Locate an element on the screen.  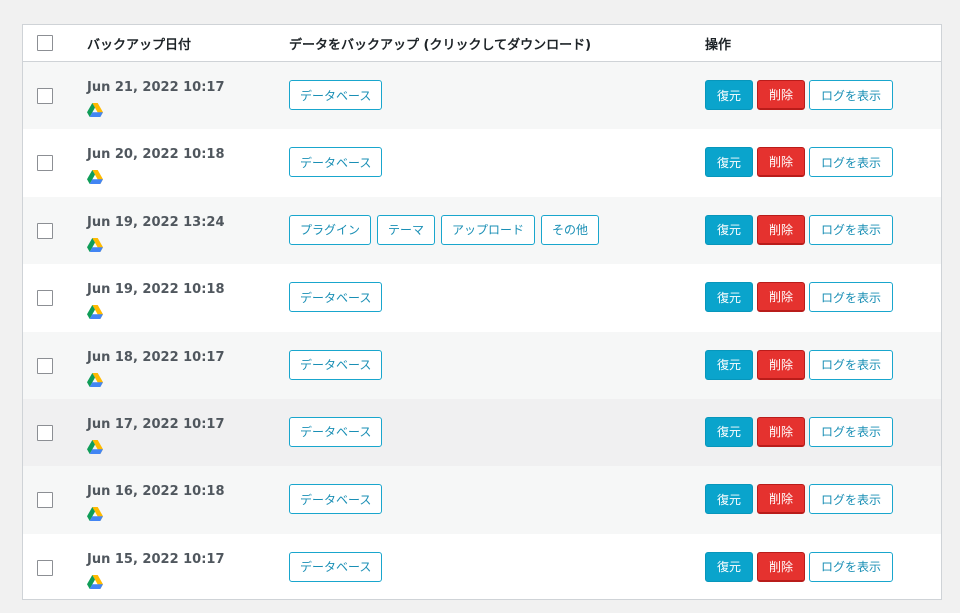
table-row: Jun 20, 2022 10:18 データベース 復元 削除 ログを表示 is located at coordinates (482, 162).